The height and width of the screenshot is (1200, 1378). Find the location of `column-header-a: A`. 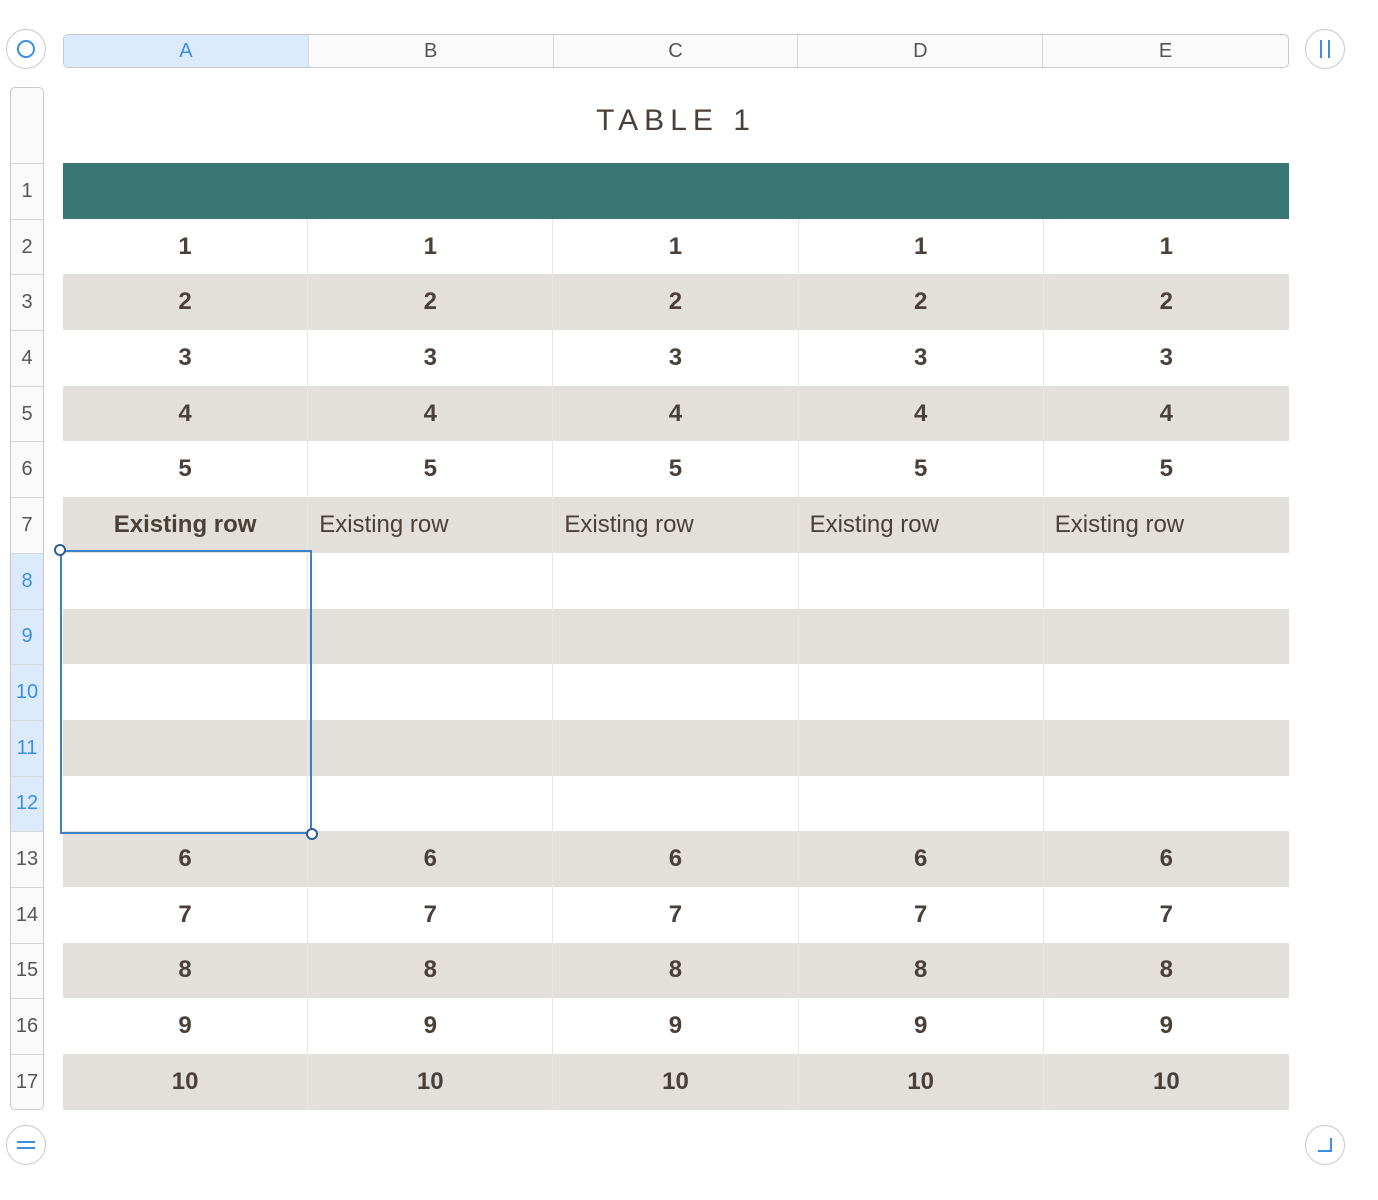

column-header-a: A is located at coordinates (186, 51).